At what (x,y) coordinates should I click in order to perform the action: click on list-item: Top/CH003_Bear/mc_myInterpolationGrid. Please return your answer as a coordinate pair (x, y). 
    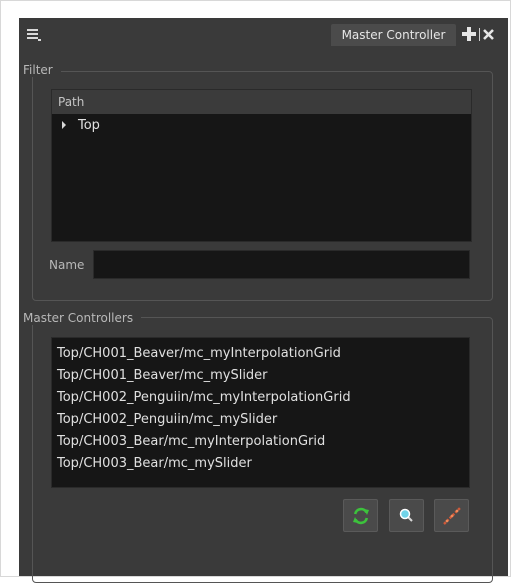
    Looking at the image, I should click on (260, 442).